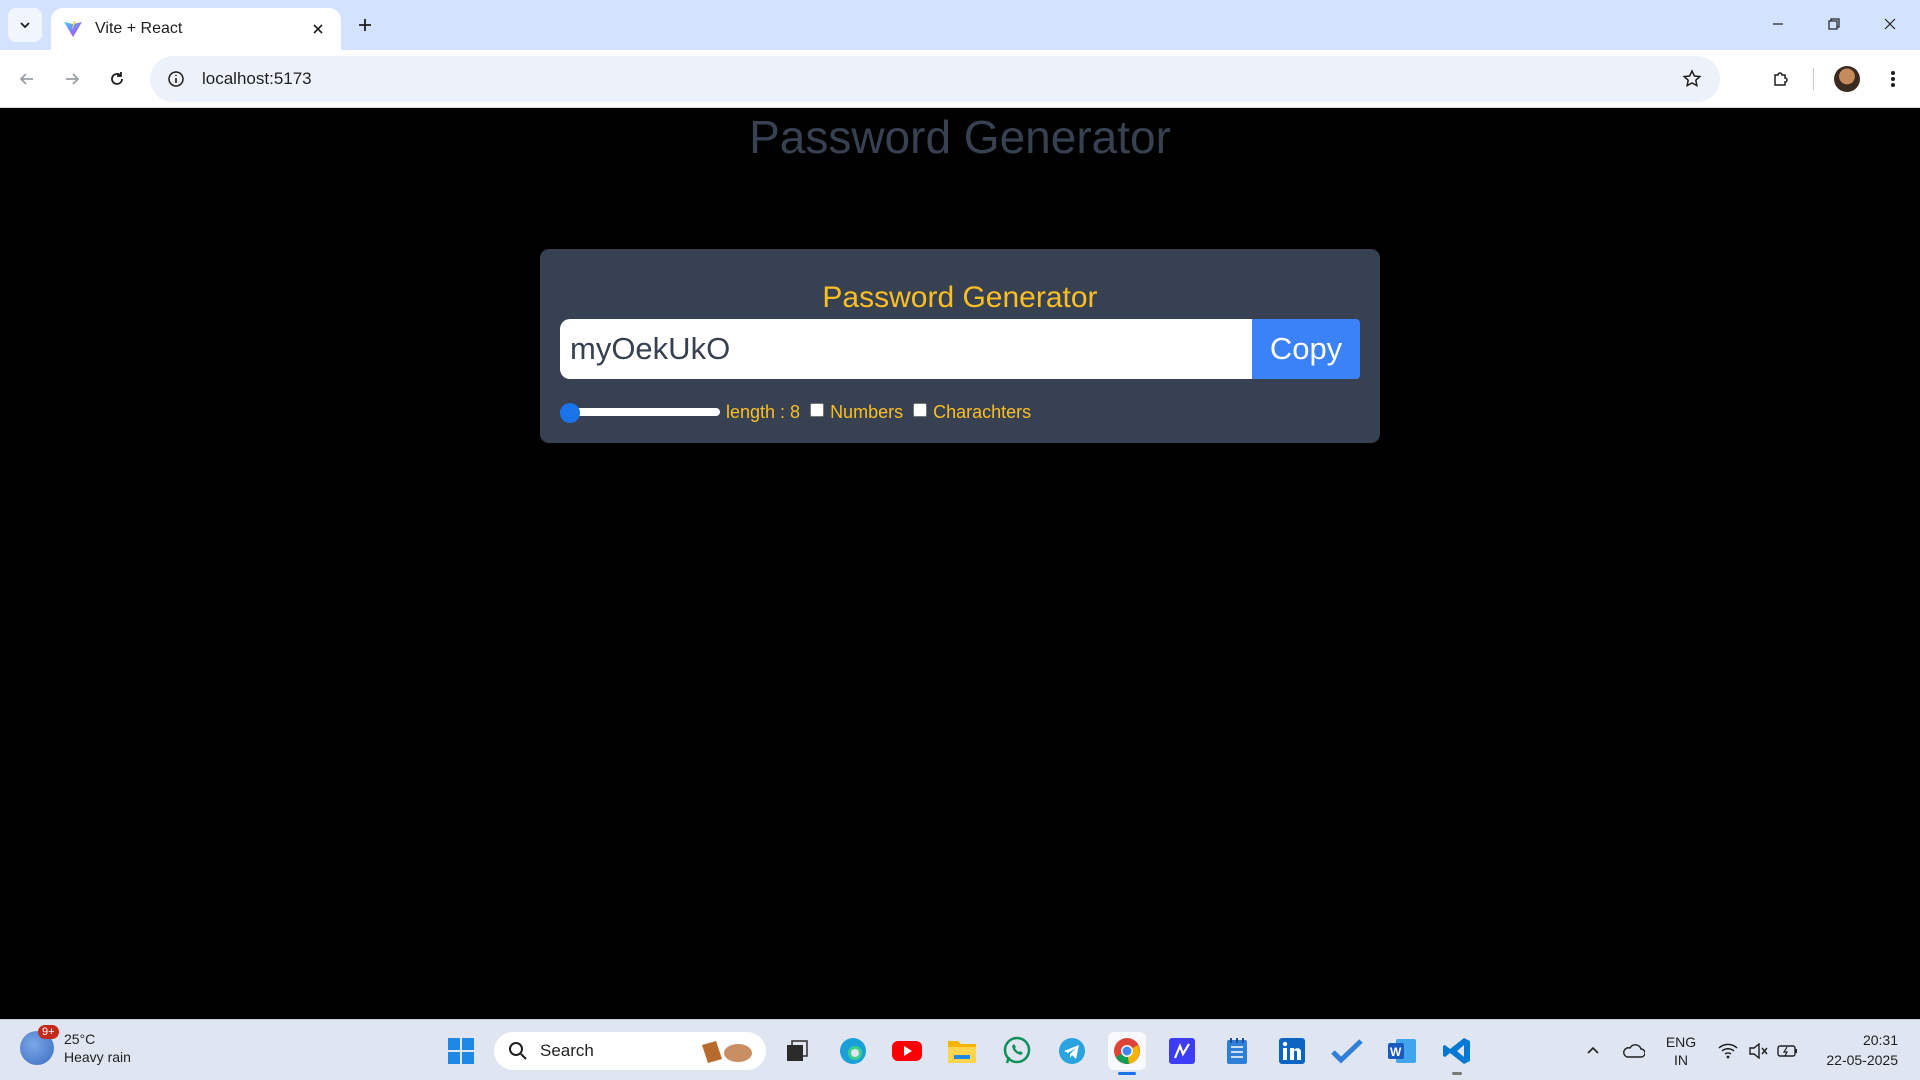  What do you see at coordinates (727, 1052) in the screenshot?
I see `search-highlight-icon` at bounding box center [727, 1052].